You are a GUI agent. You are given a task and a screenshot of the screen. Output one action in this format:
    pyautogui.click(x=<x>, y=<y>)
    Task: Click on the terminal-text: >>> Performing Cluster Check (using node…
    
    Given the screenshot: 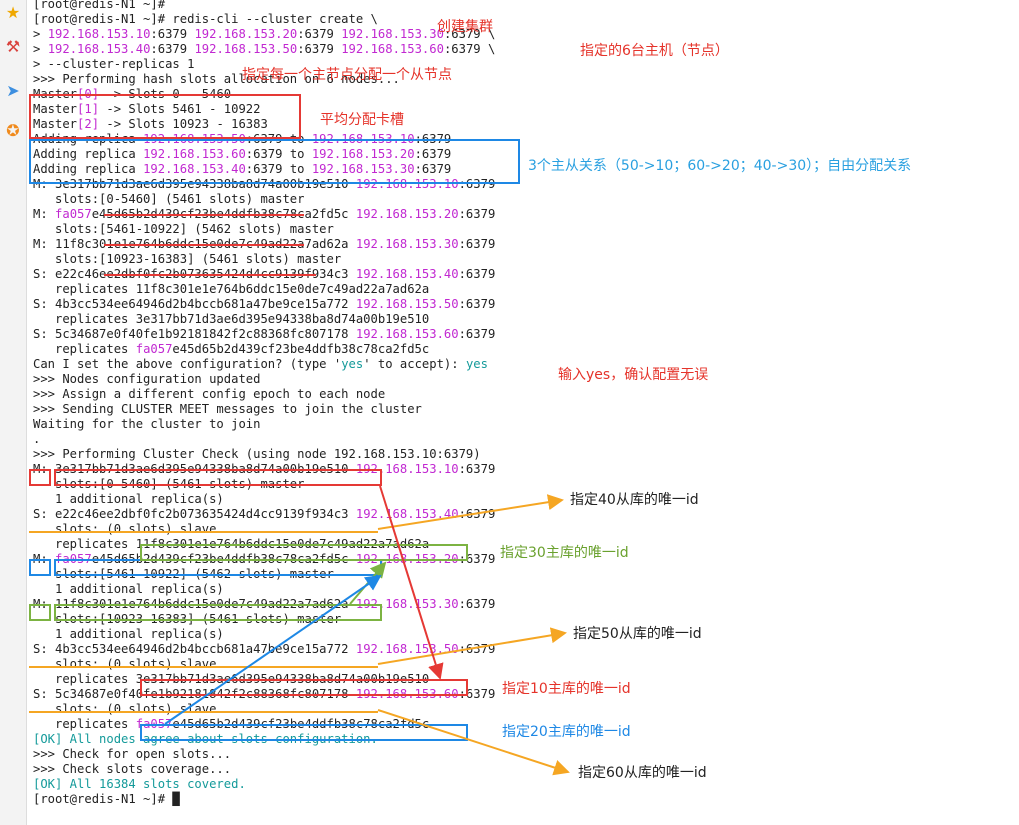 What is the action you would take?
    pyautogui.click(x=257, y=454)
    